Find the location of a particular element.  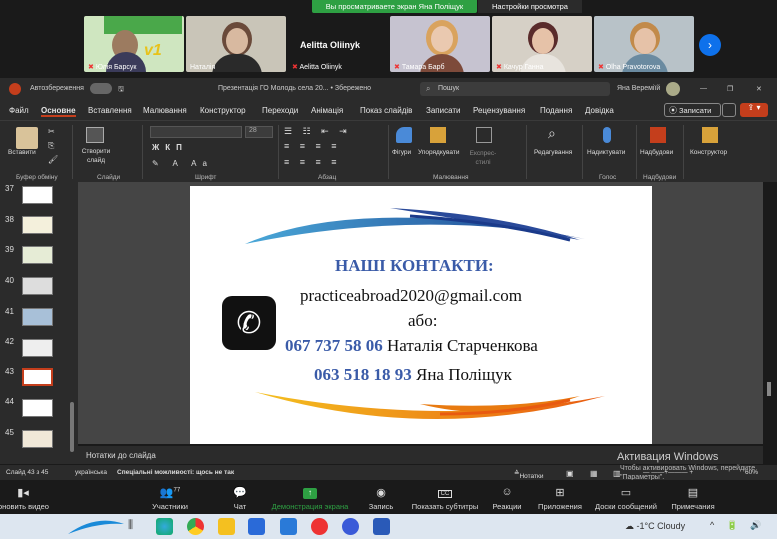

align-icons: ≡ ≡ ≡ ≡ is located at coordinates (312, 146).